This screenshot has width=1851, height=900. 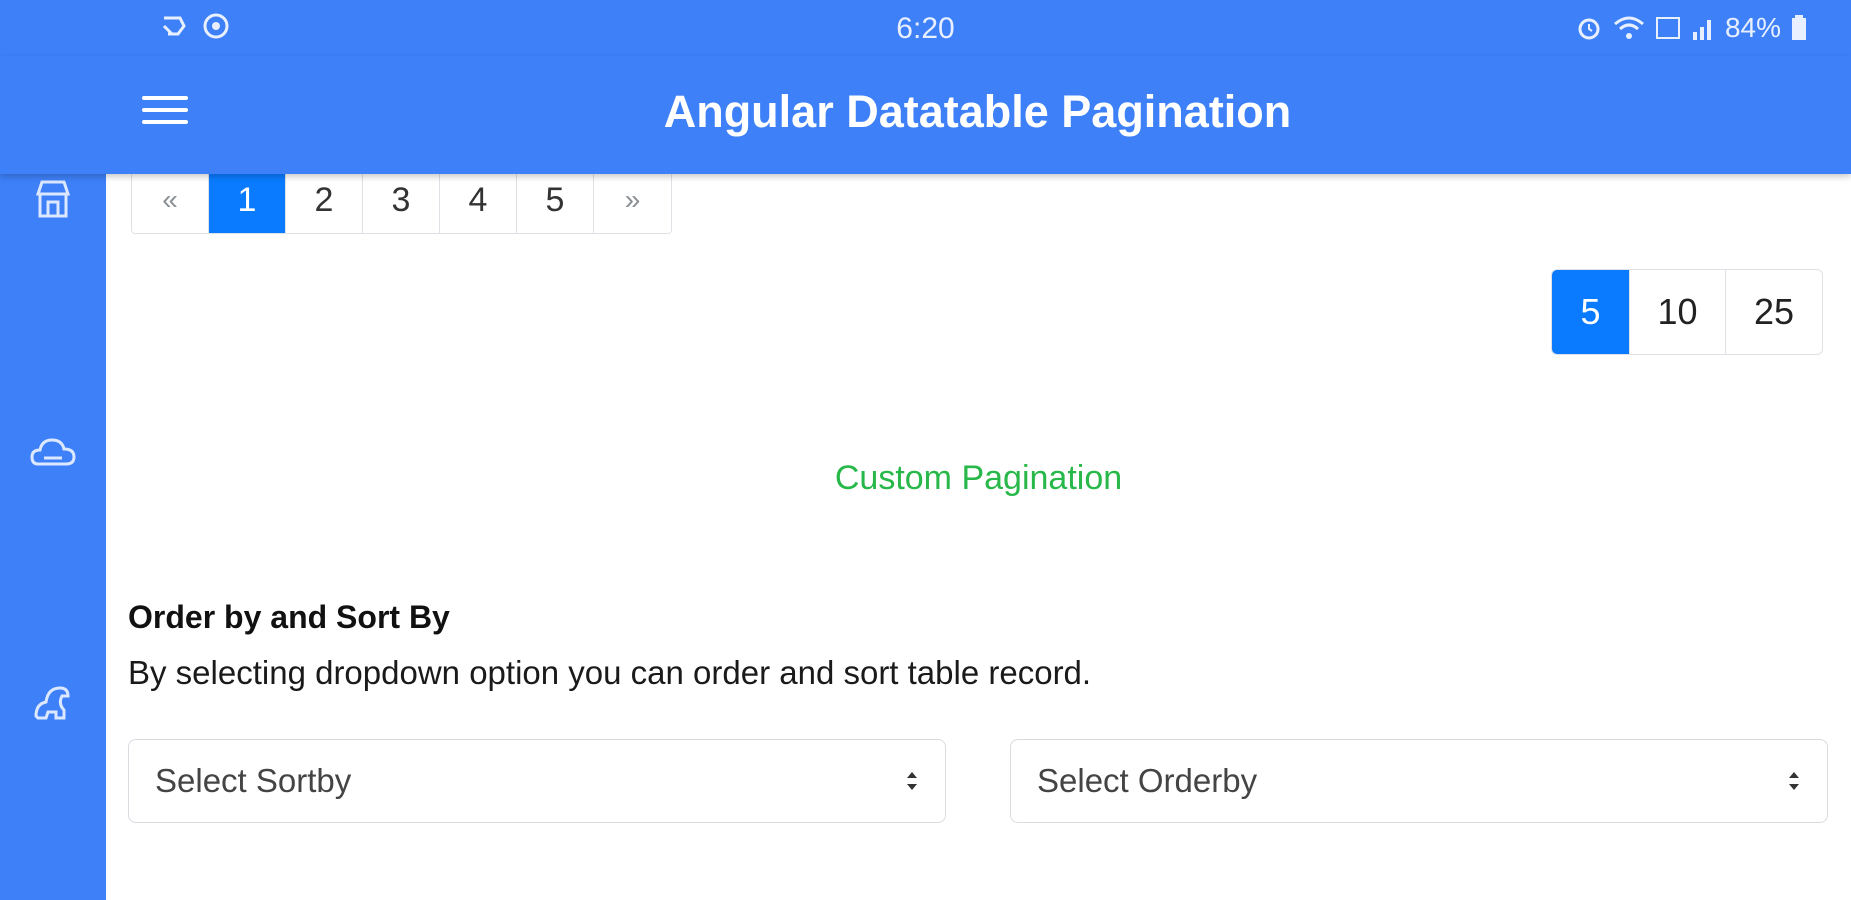 I want to click on status-time: 6:20, so click(x=925, y=28).